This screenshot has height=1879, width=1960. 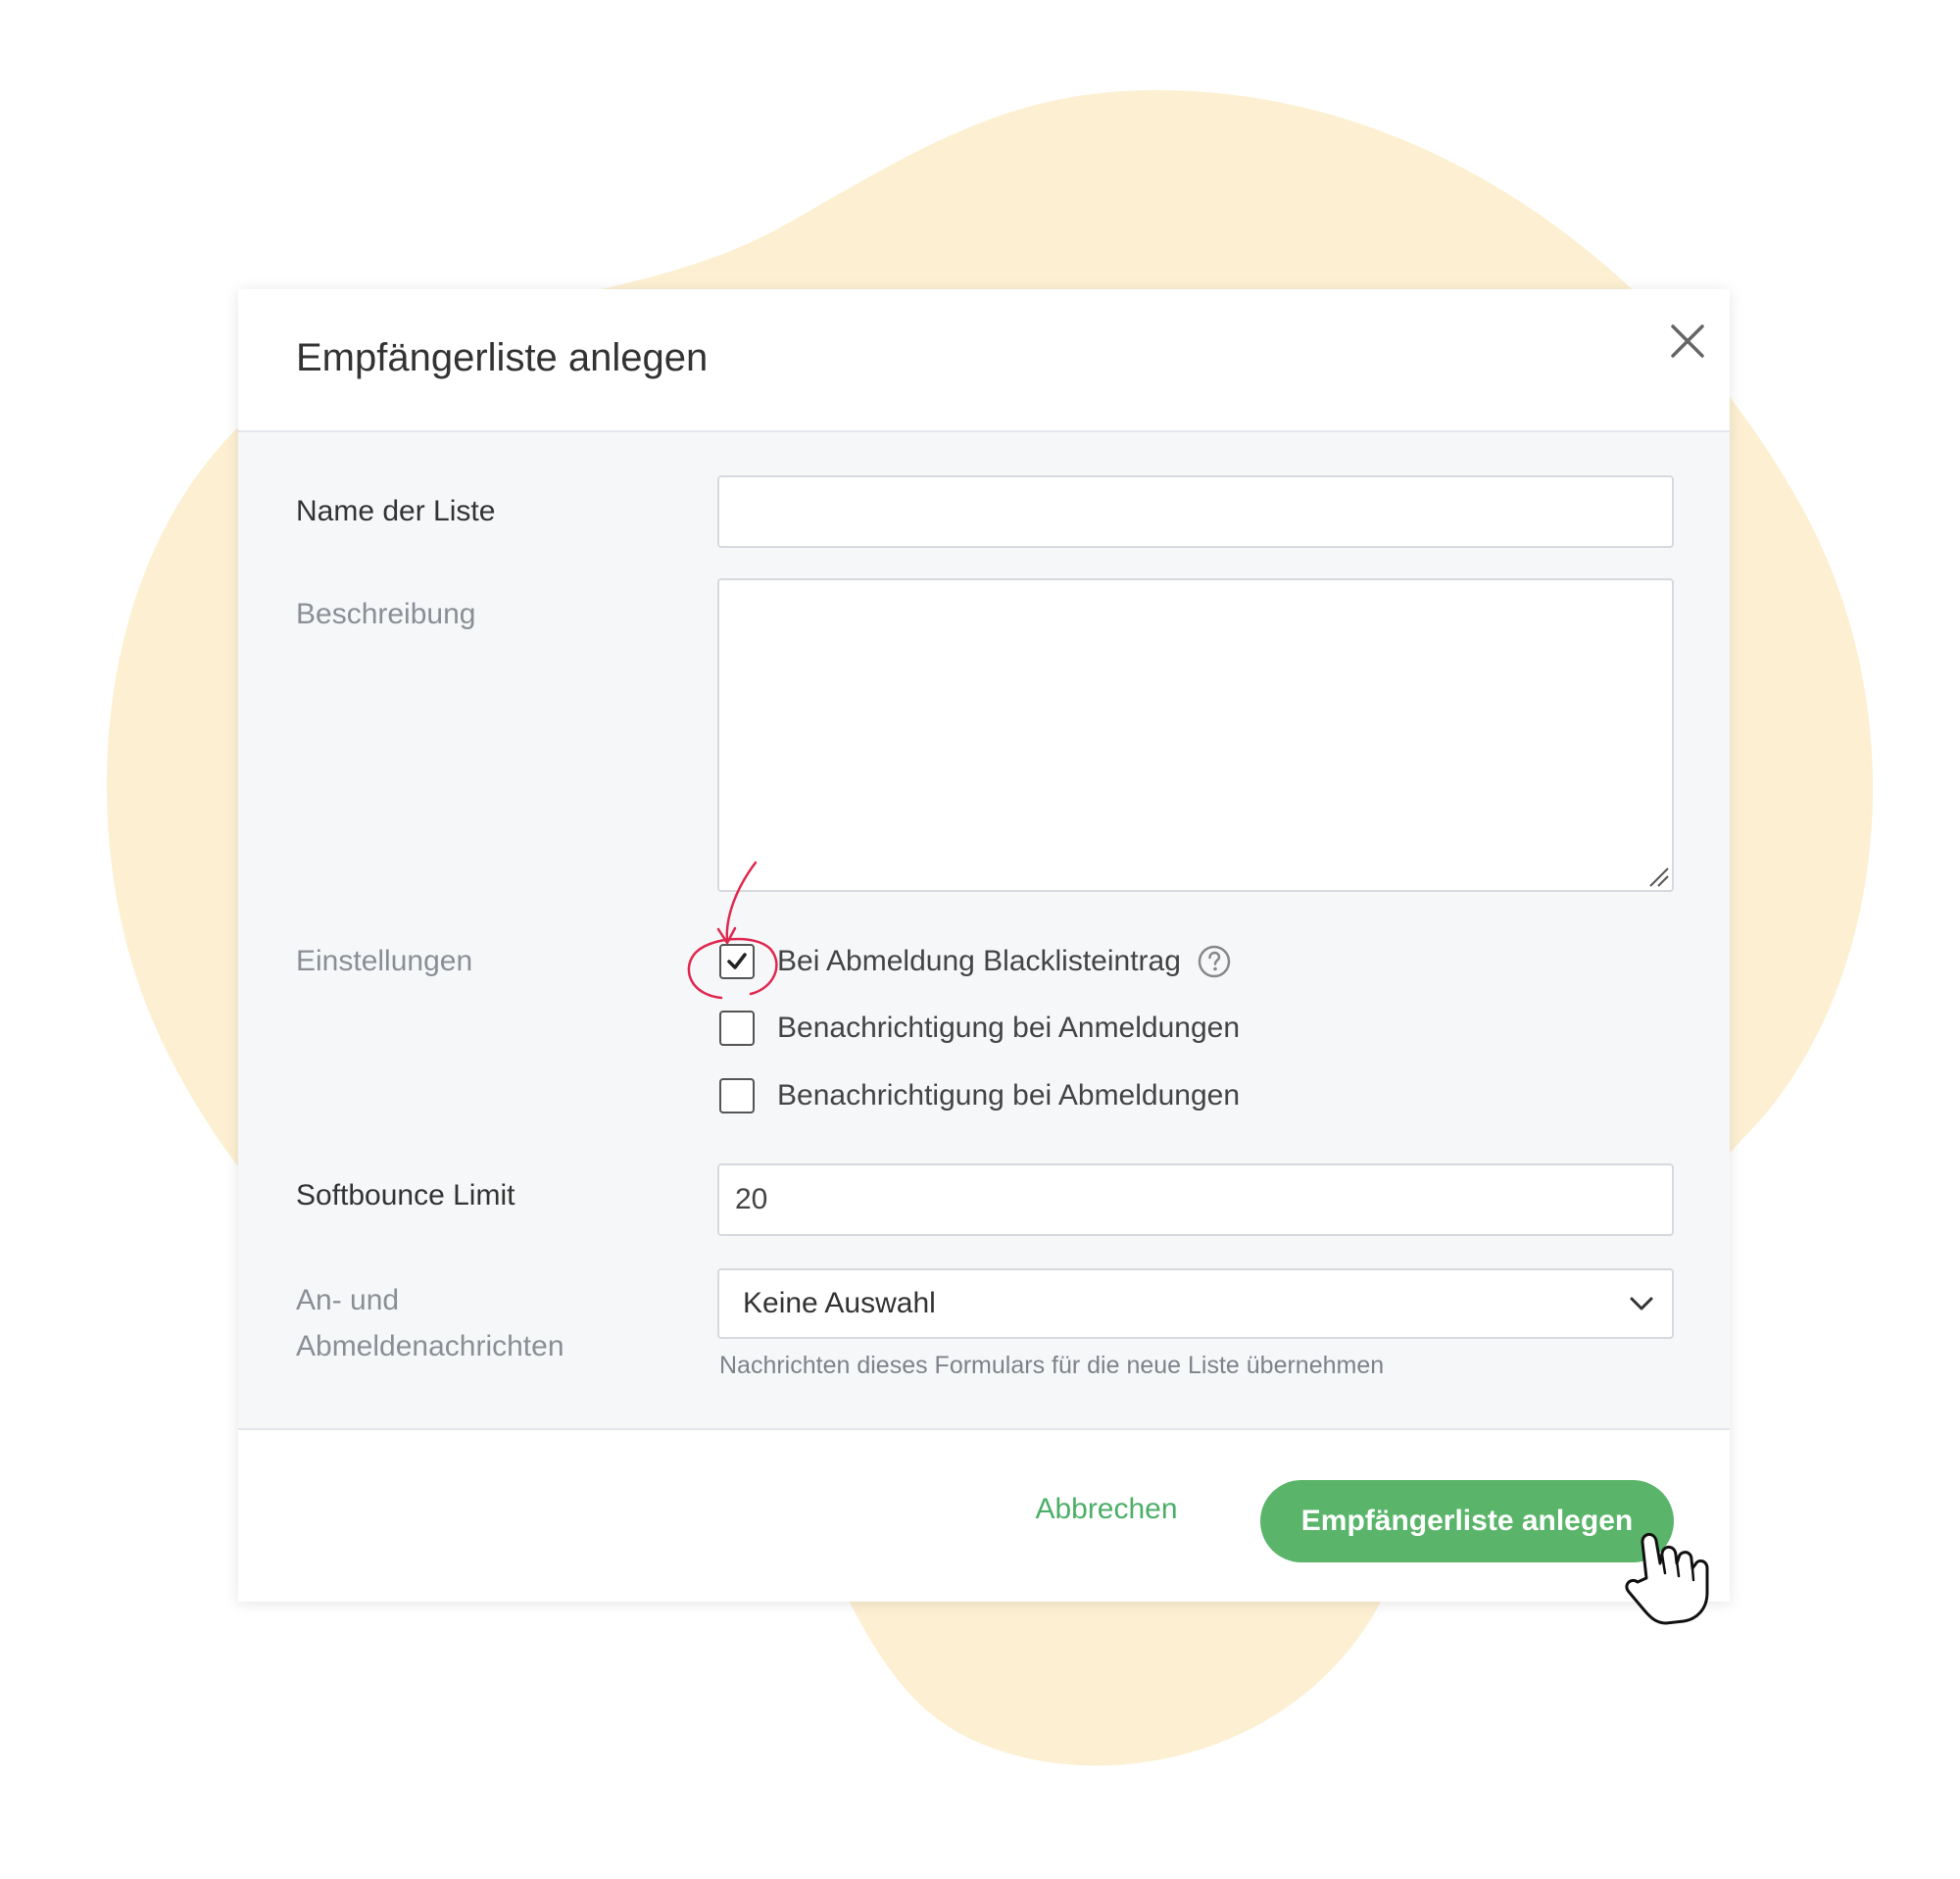 I want to click on messages-label-line1: An- und, so click(x=348, y=1300).